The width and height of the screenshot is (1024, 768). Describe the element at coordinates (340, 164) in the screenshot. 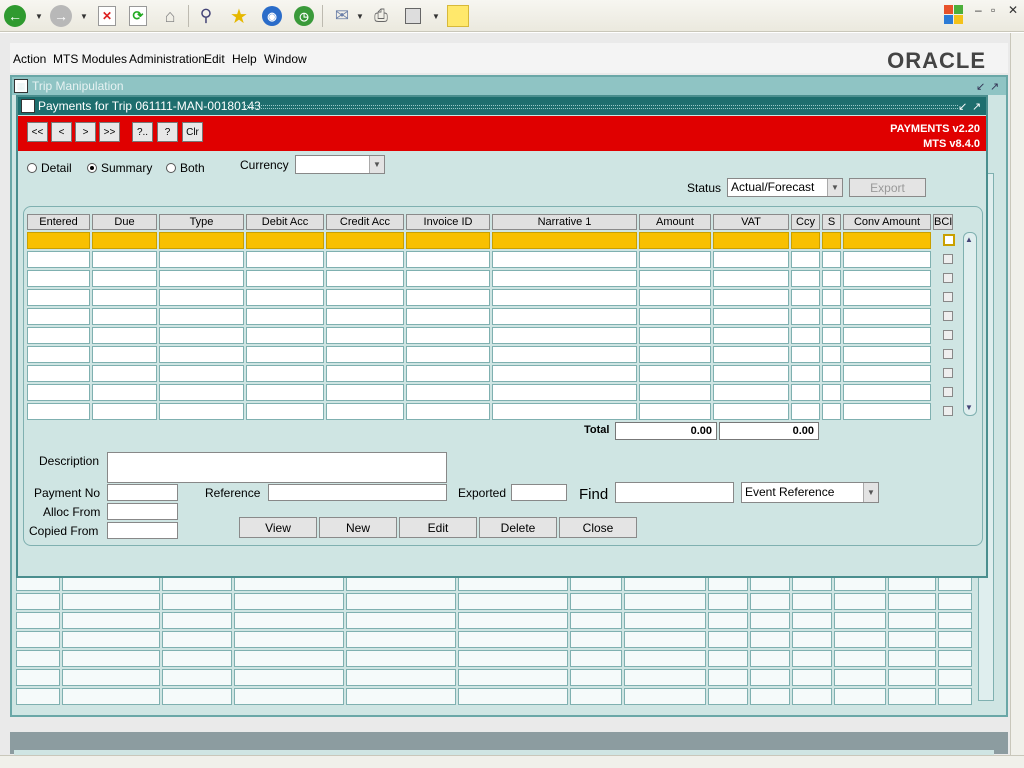

I see `currency-select: ▼` at that location.